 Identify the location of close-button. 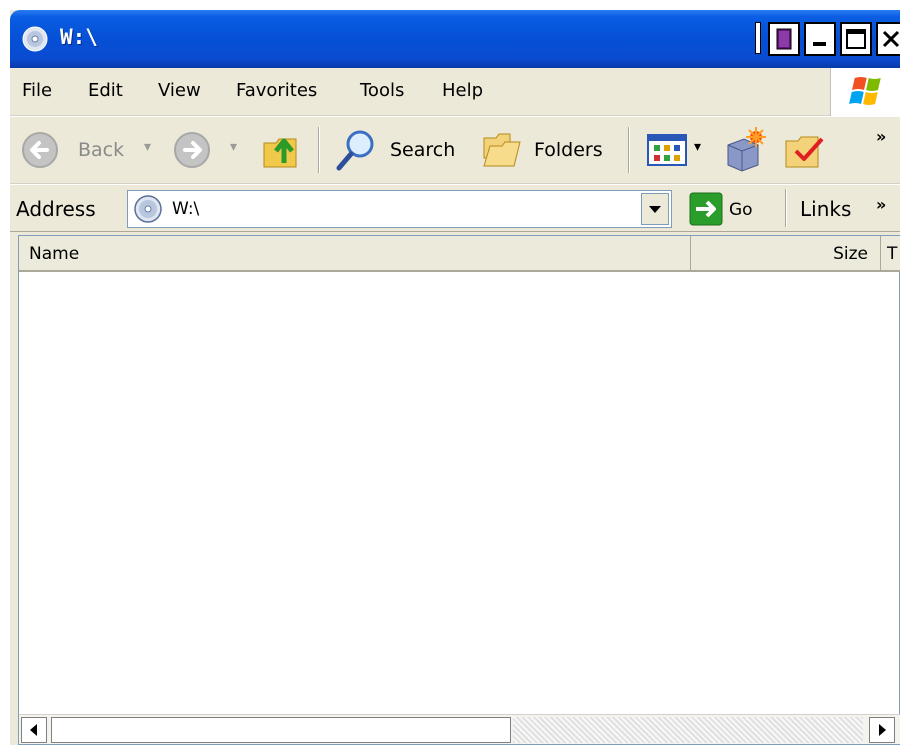
(888, 39).